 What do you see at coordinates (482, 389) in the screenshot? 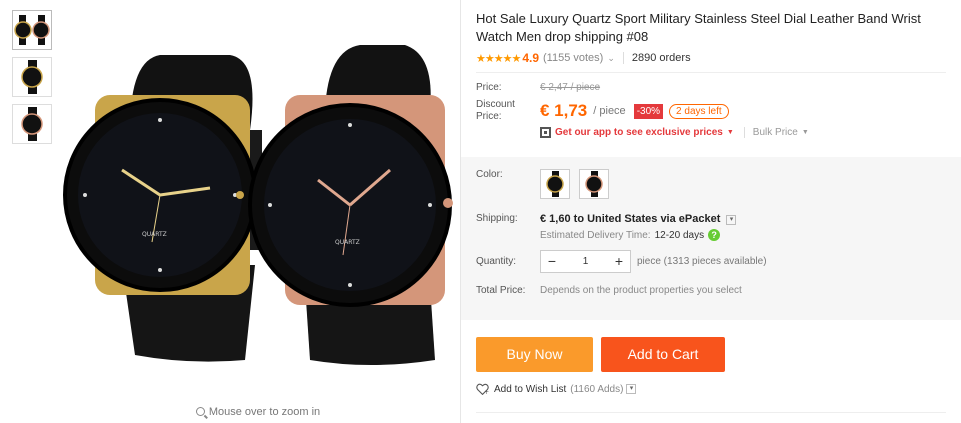
I see `heart-icon: +` at bounding box center [482, 389].